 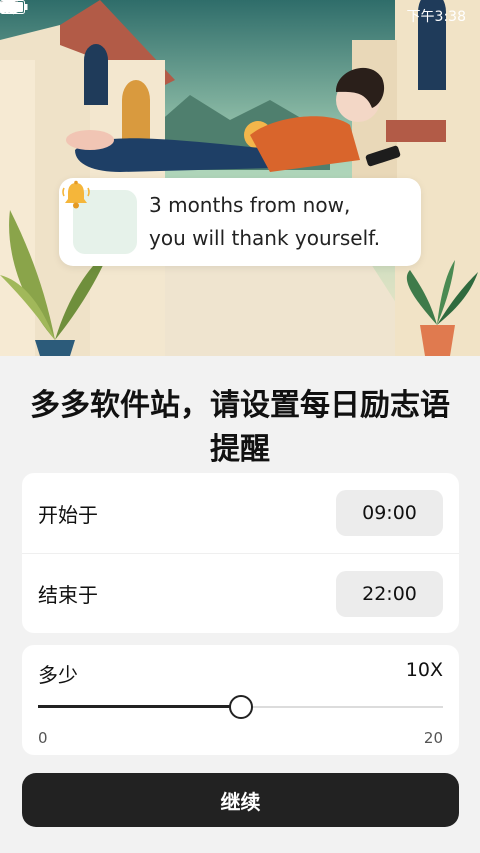 I want to click on slider-max-label: 20, so click(x=433, y=738).